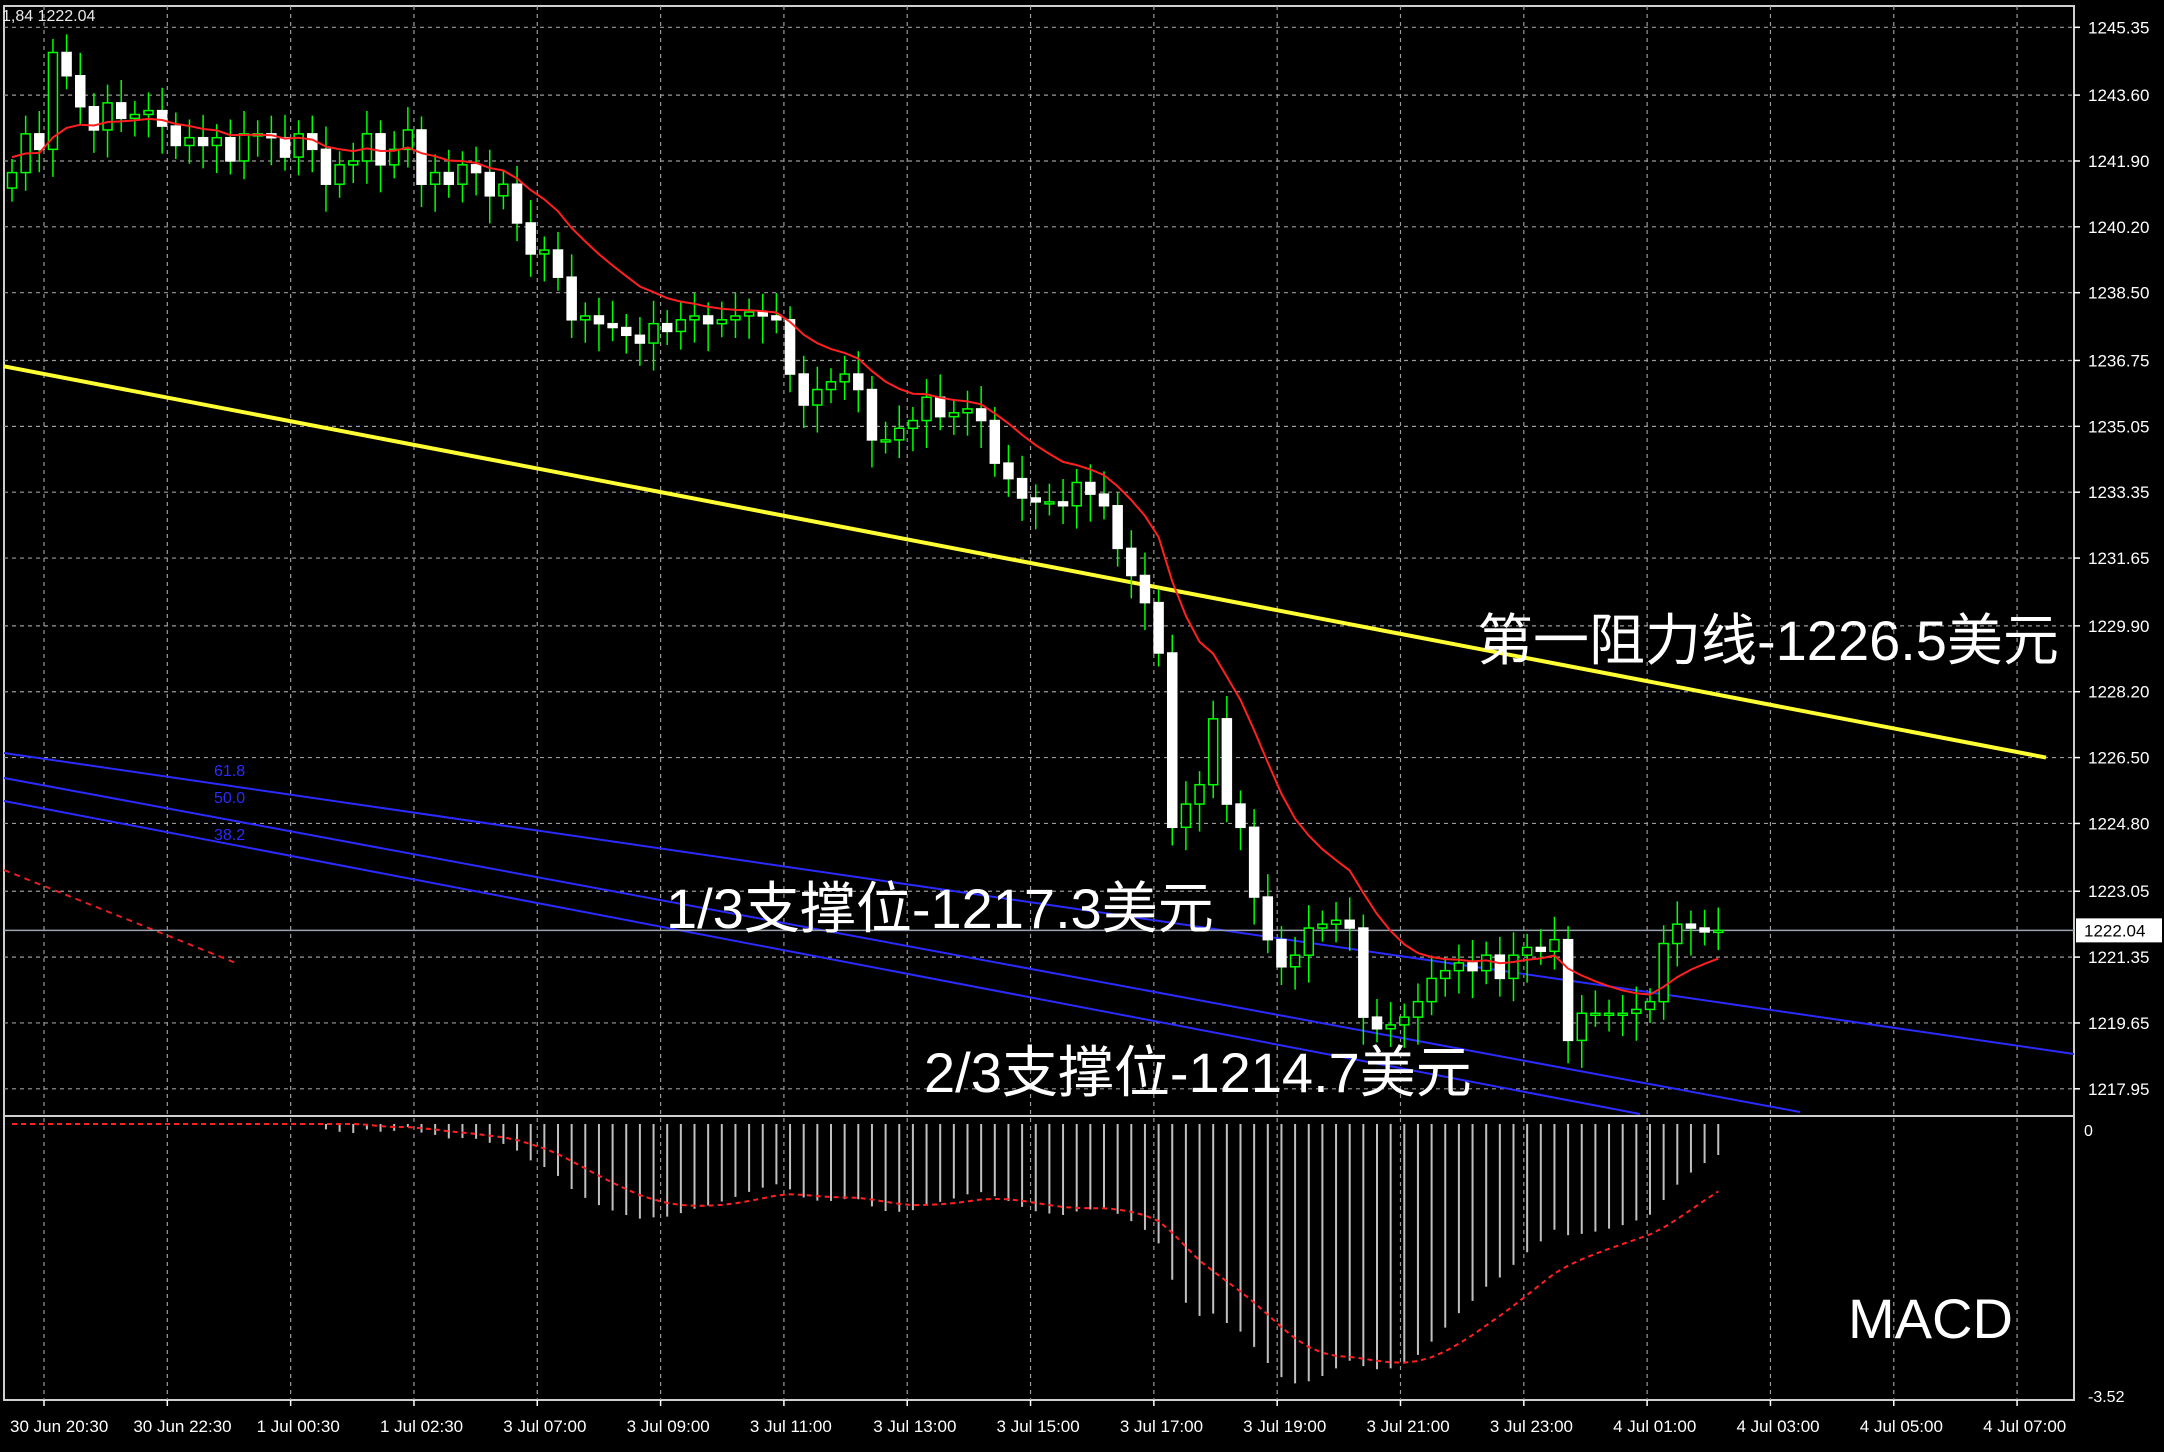 The image size is (2164, 1452). Describe the element at coordinates (1654, 1426) in the screenshot. I see `x-tick-label: 4 Jul 01:00` at that location.